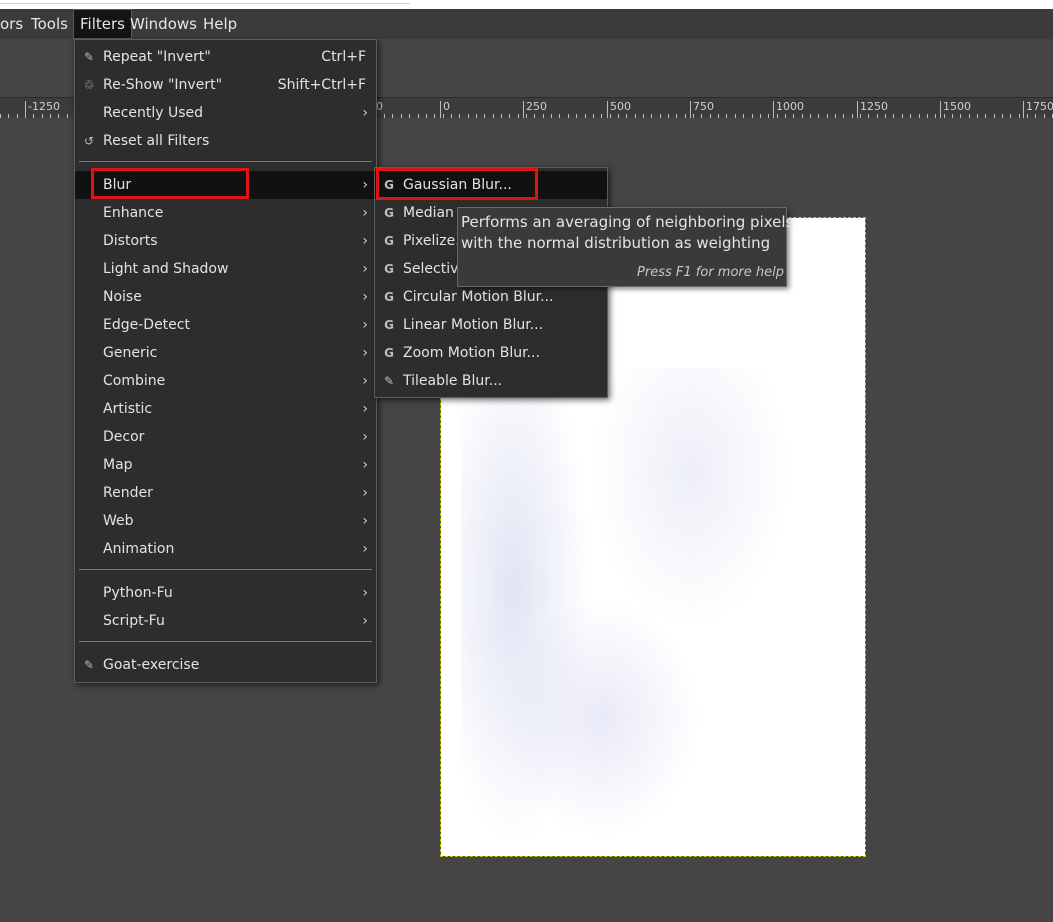  I want to click on menu-item-label: Noise, so click(122, 297).